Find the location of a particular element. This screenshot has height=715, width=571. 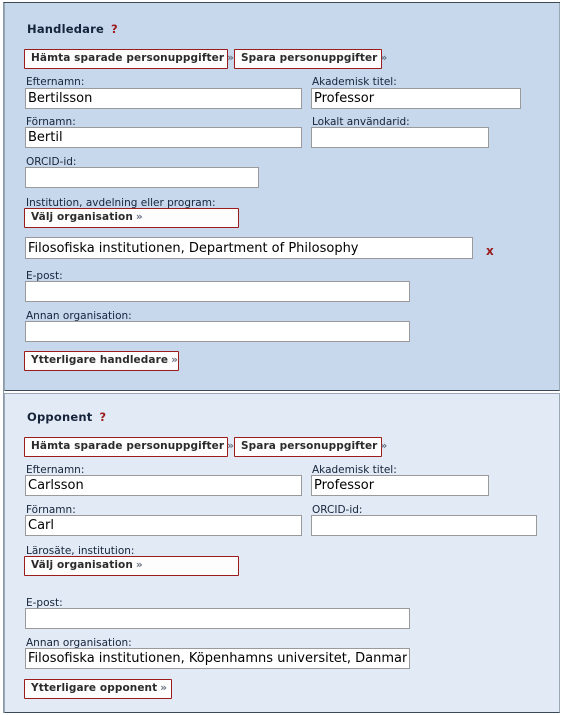

load-saved-person-data-button-supervisor: Hämta sparade personuppgifter» is located at coordinates (129, 59).